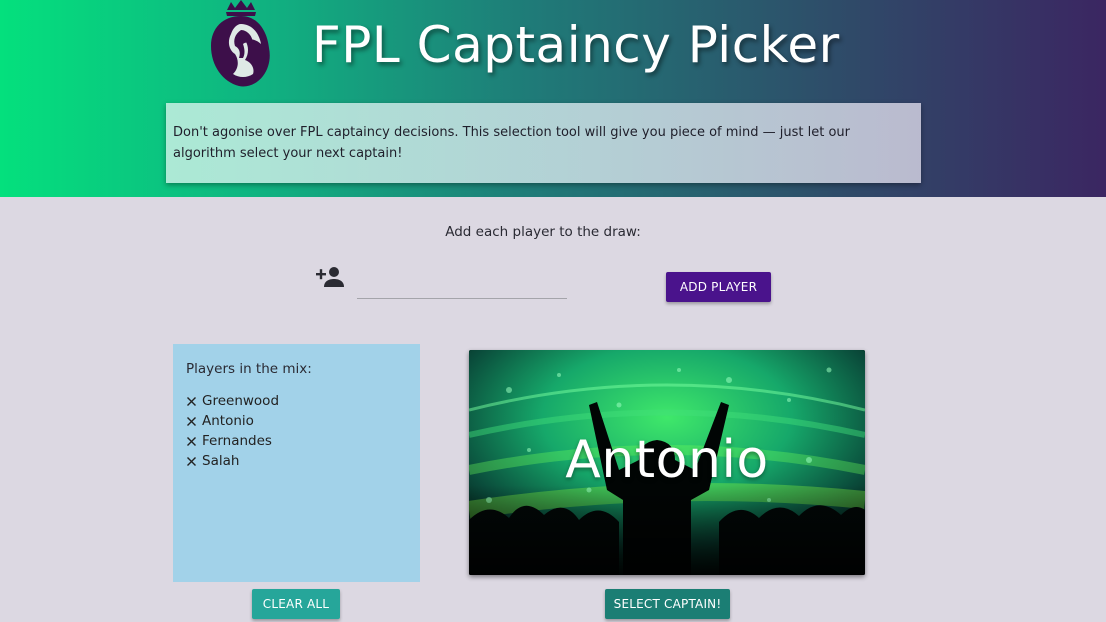 This screenshot has height=622, width=1106. I want to click on list-item: Fernandes, so click(296, 441).